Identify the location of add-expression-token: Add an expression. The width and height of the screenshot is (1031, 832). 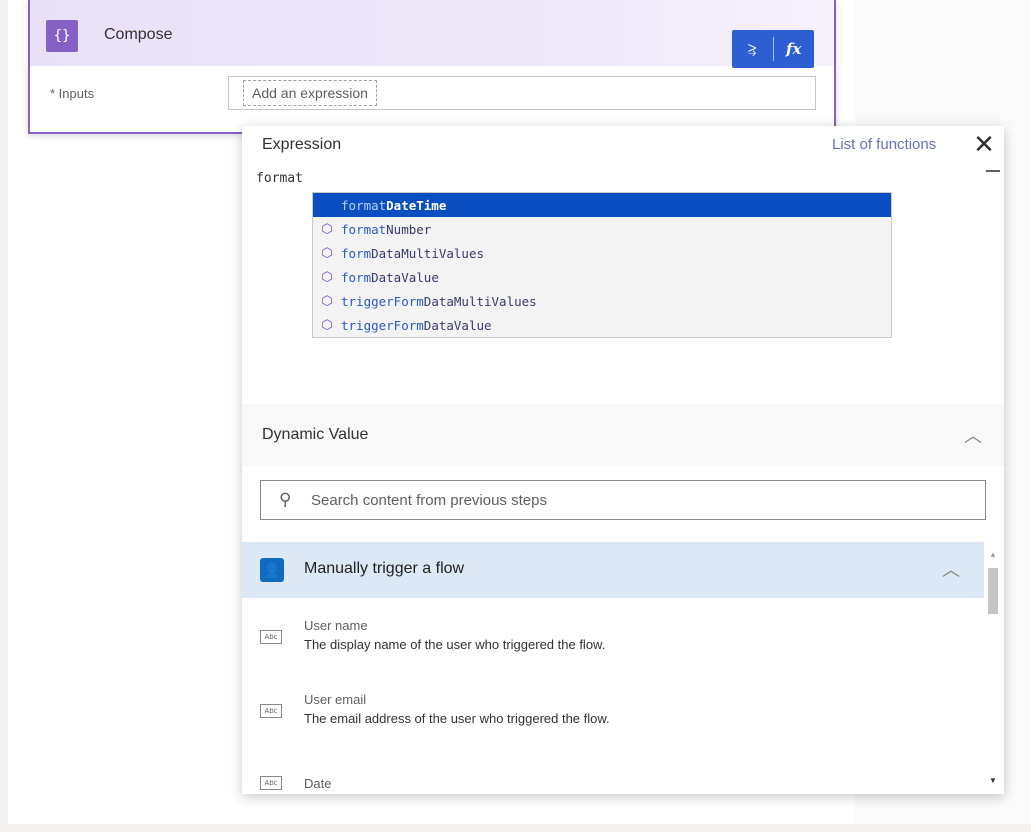
(310, 93).